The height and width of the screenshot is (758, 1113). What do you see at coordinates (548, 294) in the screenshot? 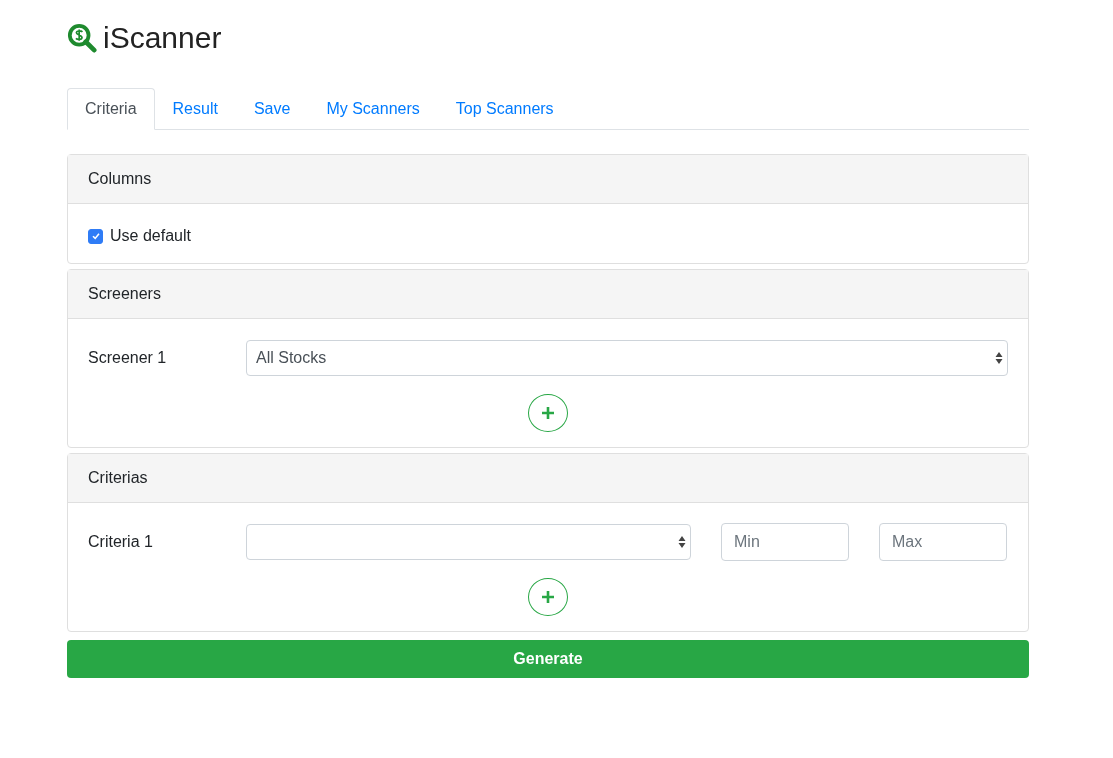
I see `card-header: Screeners` at bounding box center [548, 294].